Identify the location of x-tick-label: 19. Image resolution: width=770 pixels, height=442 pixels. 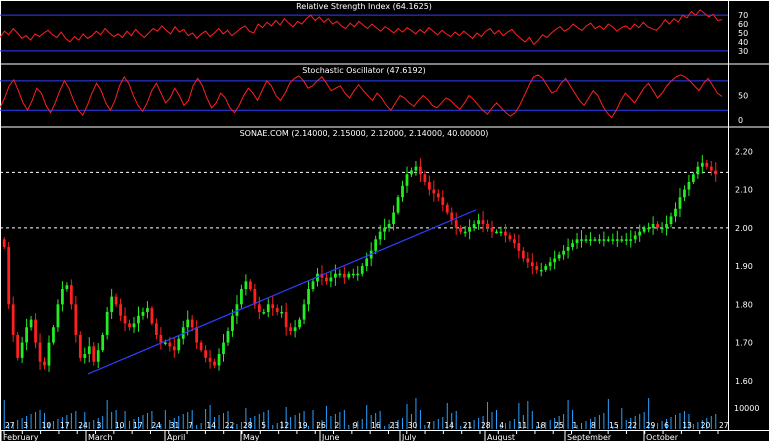
(303, 425).